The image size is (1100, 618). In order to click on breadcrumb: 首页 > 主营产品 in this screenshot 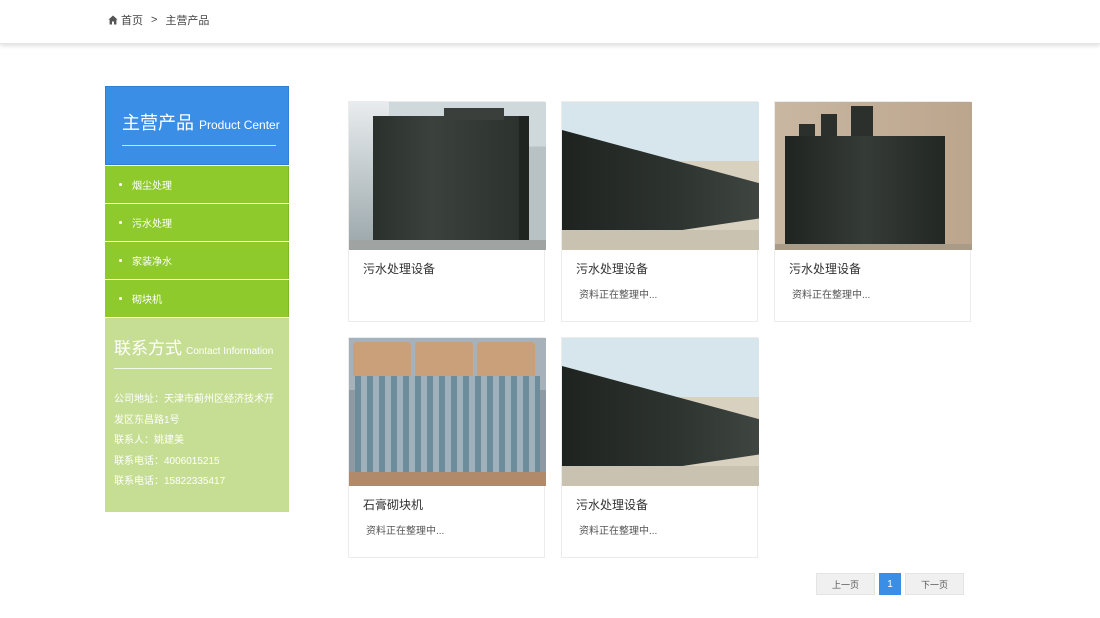, I will do `click(158, 20)`.